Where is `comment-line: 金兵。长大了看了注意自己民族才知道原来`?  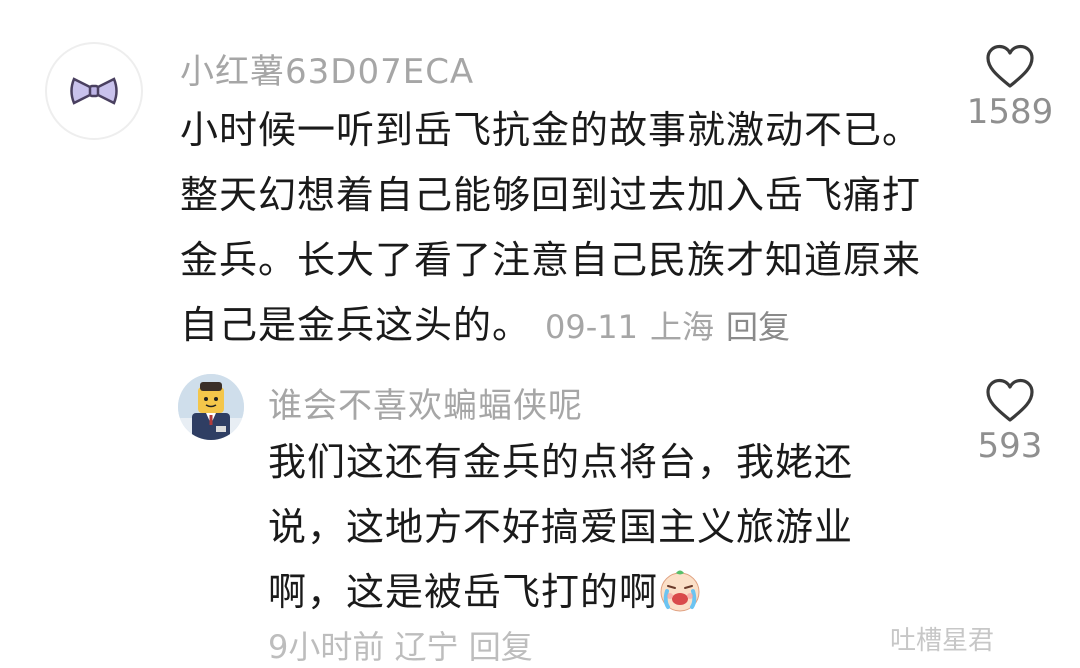 comment-line: 金兵。长大了看了注意自己民族才知道原来 is located at coordinates (551, 260).